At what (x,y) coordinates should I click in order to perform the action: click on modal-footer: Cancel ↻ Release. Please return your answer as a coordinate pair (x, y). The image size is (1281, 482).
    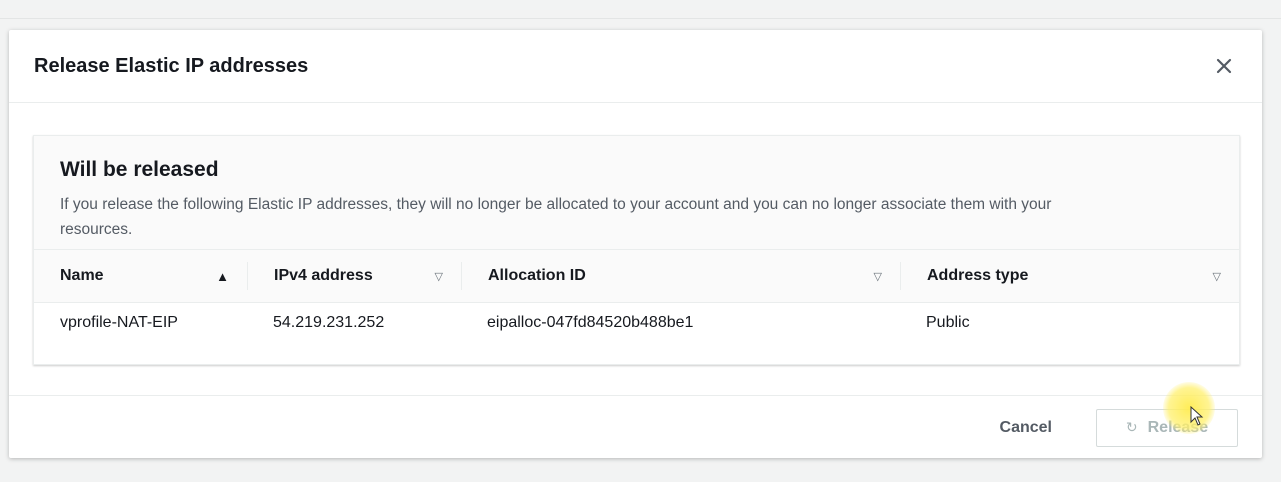
    Looking at the image, I should click on (635, 427).